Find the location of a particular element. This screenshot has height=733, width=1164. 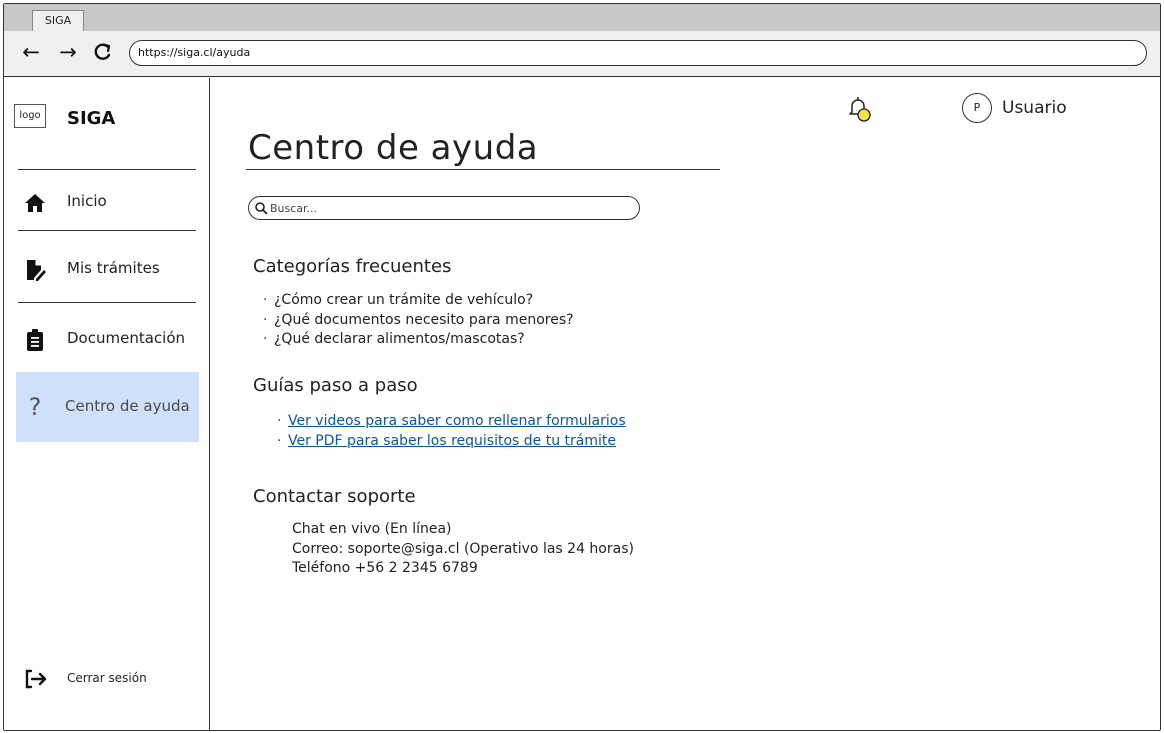

bell-icon is located at coordinates (860, 109).